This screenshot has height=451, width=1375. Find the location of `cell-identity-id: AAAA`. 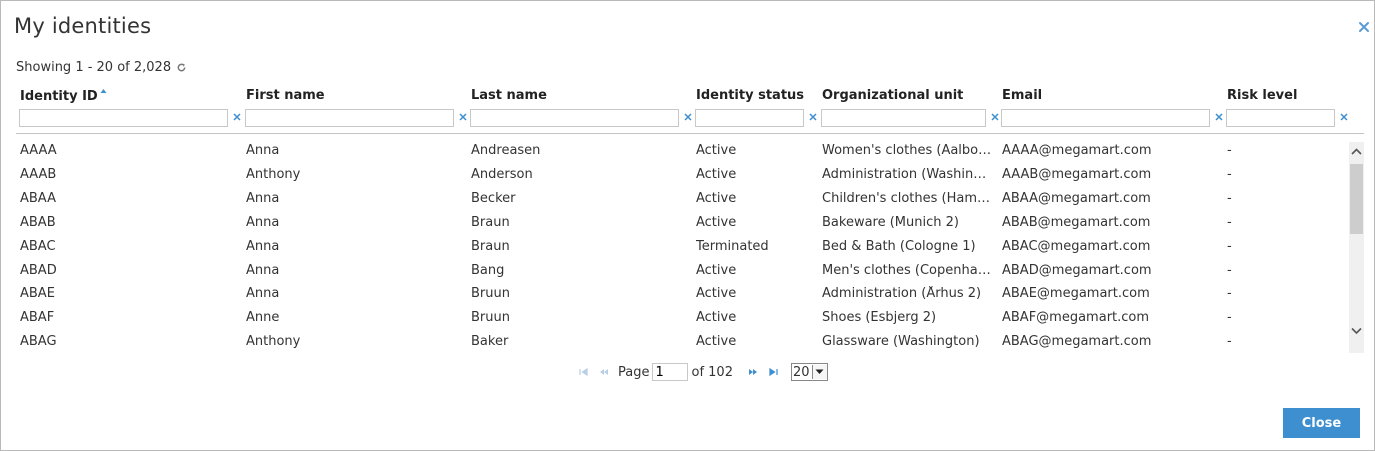

cell-identity-id: AAAA is located at coordinates (38, 150).